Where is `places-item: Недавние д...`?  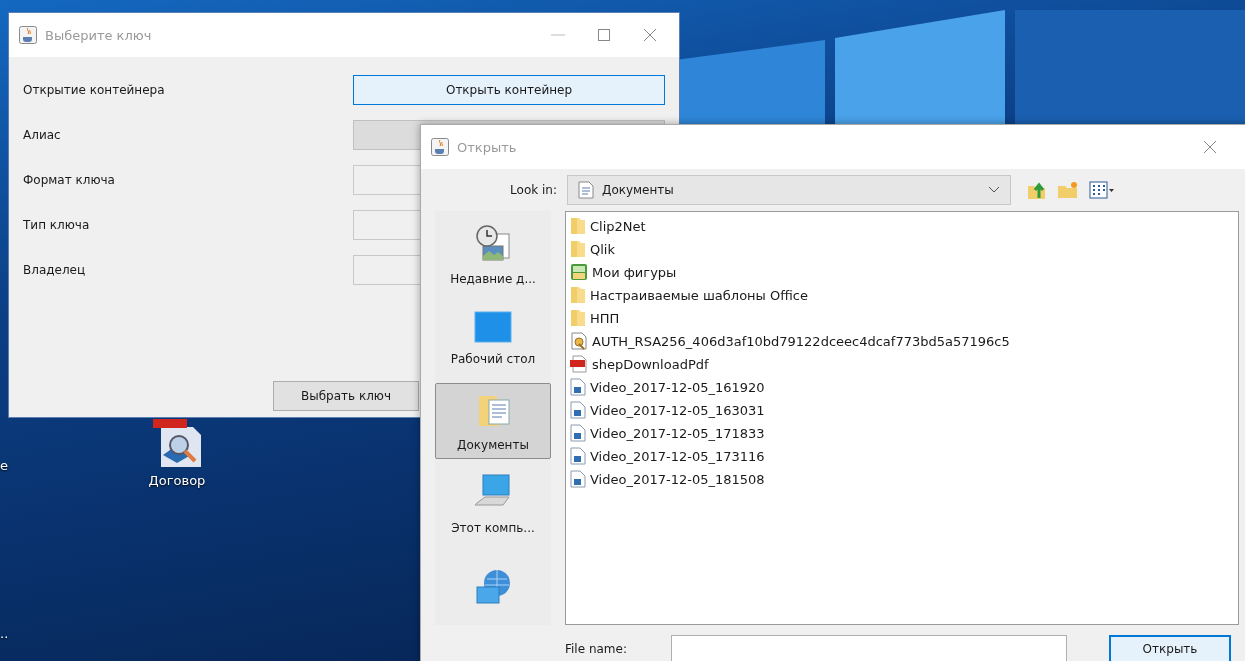
places-item: Недавние д... is located at coordinates (493, 255).